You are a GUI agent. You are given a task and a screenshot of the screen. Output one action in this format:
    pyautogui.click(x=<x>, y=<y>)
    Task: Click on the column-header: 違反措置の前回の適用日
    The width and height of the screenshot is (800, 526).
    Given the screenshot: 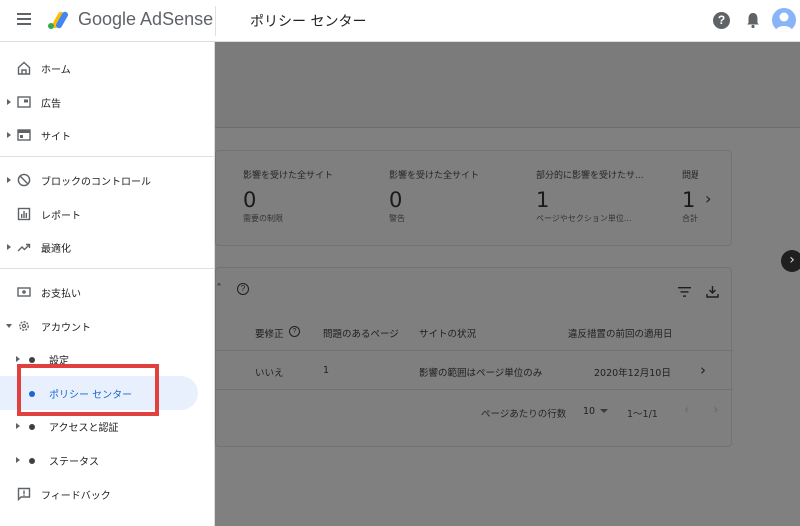 What is the action you would take?
    pyautogui.click(x=620, y=333)
    